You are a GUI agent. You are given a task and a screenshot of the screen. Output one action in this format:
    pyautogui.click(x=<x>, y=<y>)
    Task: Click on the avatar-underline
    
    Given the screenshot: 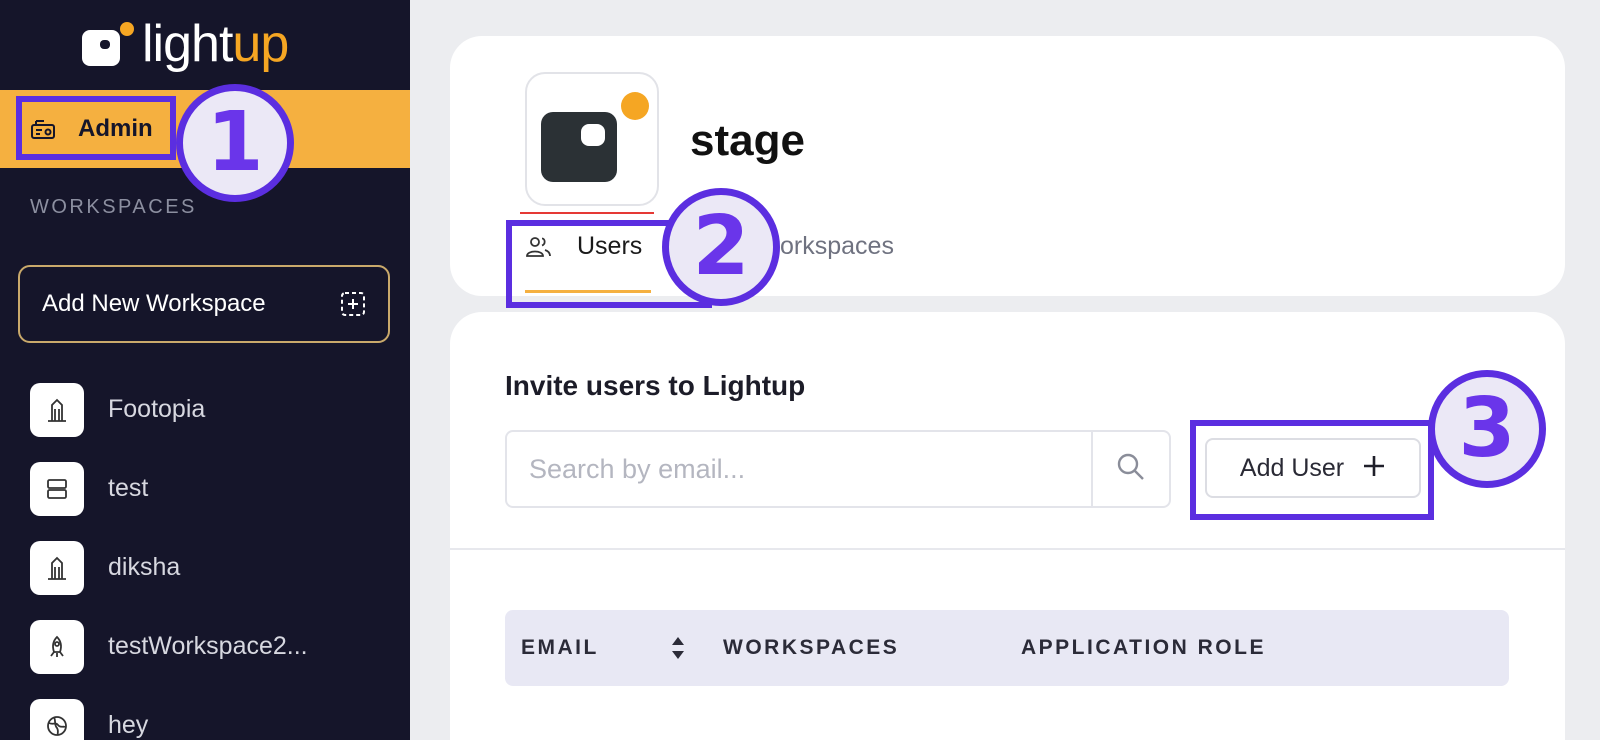 What is the action you would take?
    pyautogui.click(x=587, y=213)
    